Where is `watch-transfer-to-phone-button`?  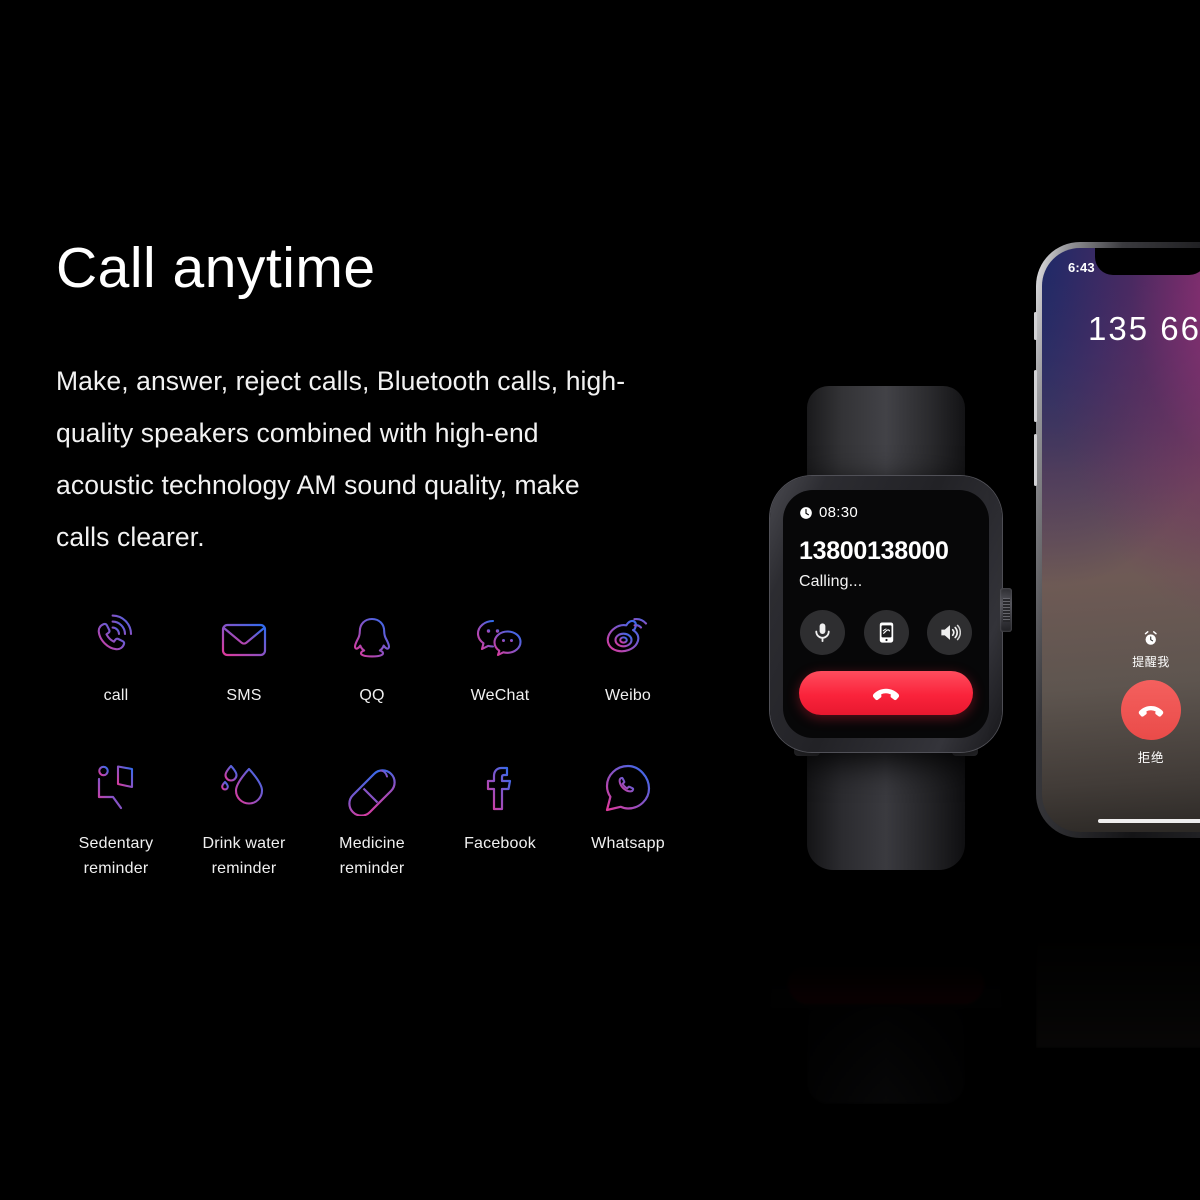 watch-transfer-to-phone-button is located at coordinates (886, 632).